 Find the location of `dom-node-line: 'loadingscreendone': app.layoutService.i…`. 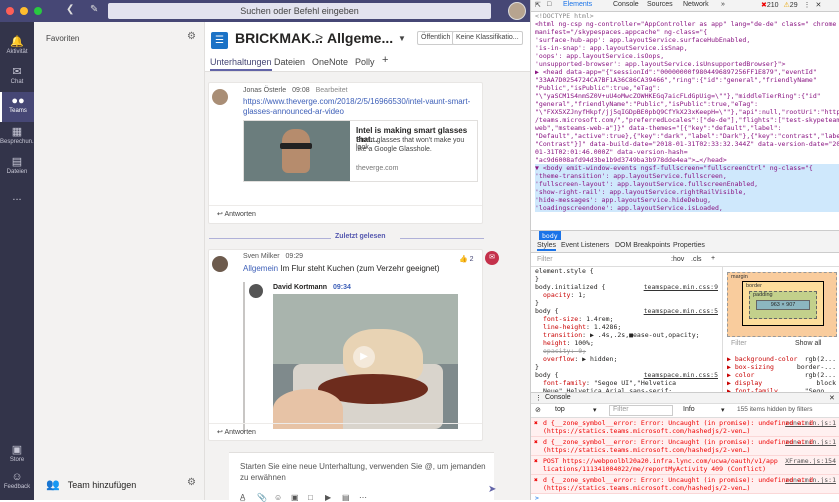

dom-node-line: 'loadingscreendone': app.layoutService.i… is located at coordinates (687, 208).